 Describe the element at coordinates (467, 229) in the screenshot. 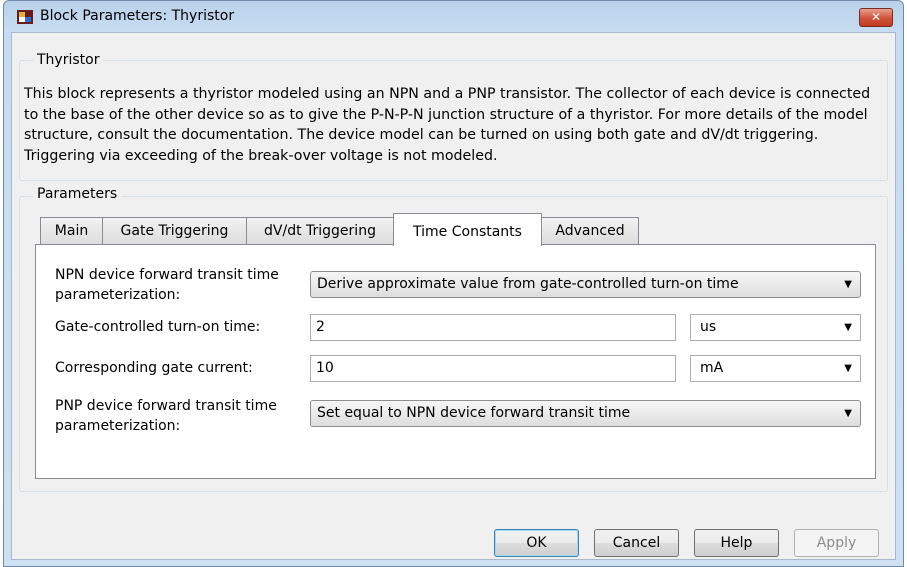

I see `tab-time-constants: Time Constants` at that location.